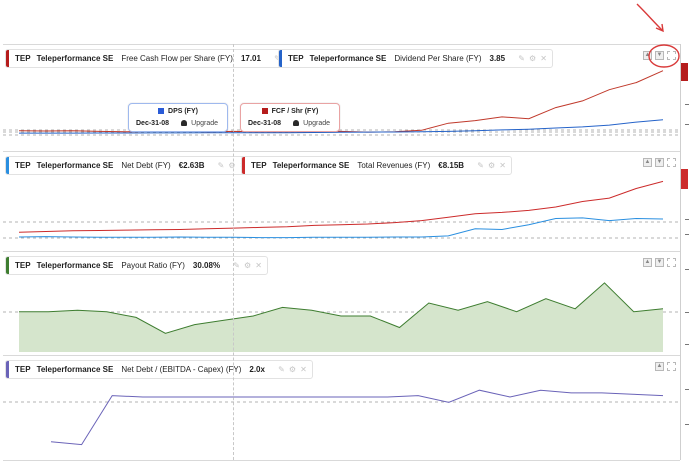 This screenshot has height=461, width=689. What do you see at coordinates (649, 17) in the screenshot?
I see `annotation-arrow` at bounding box center [649, 17].